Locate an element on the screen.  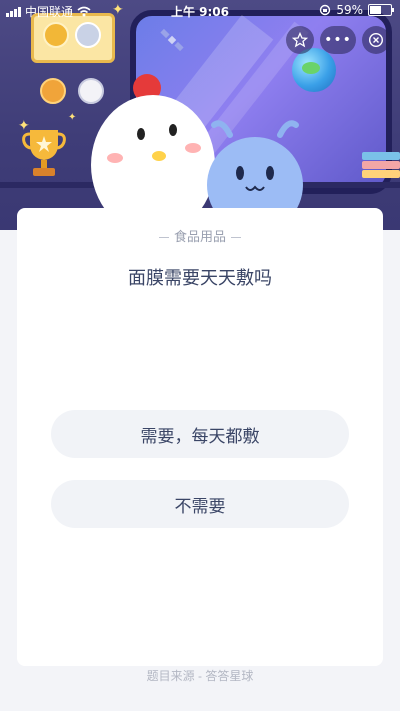
question-text: 面膜需要天天敷吗 is located at coordinates (200, 278).